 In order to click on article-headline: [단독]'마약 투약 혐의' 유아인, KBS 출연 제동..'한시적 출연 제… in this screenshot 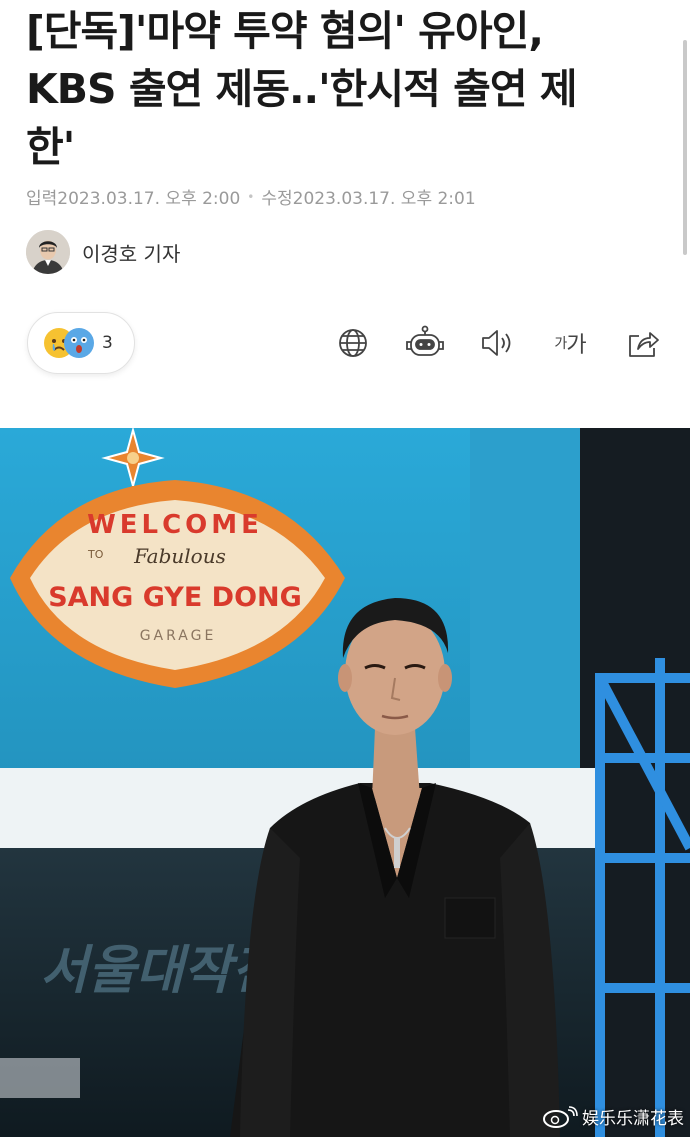, I will do `click(351, 89)`.